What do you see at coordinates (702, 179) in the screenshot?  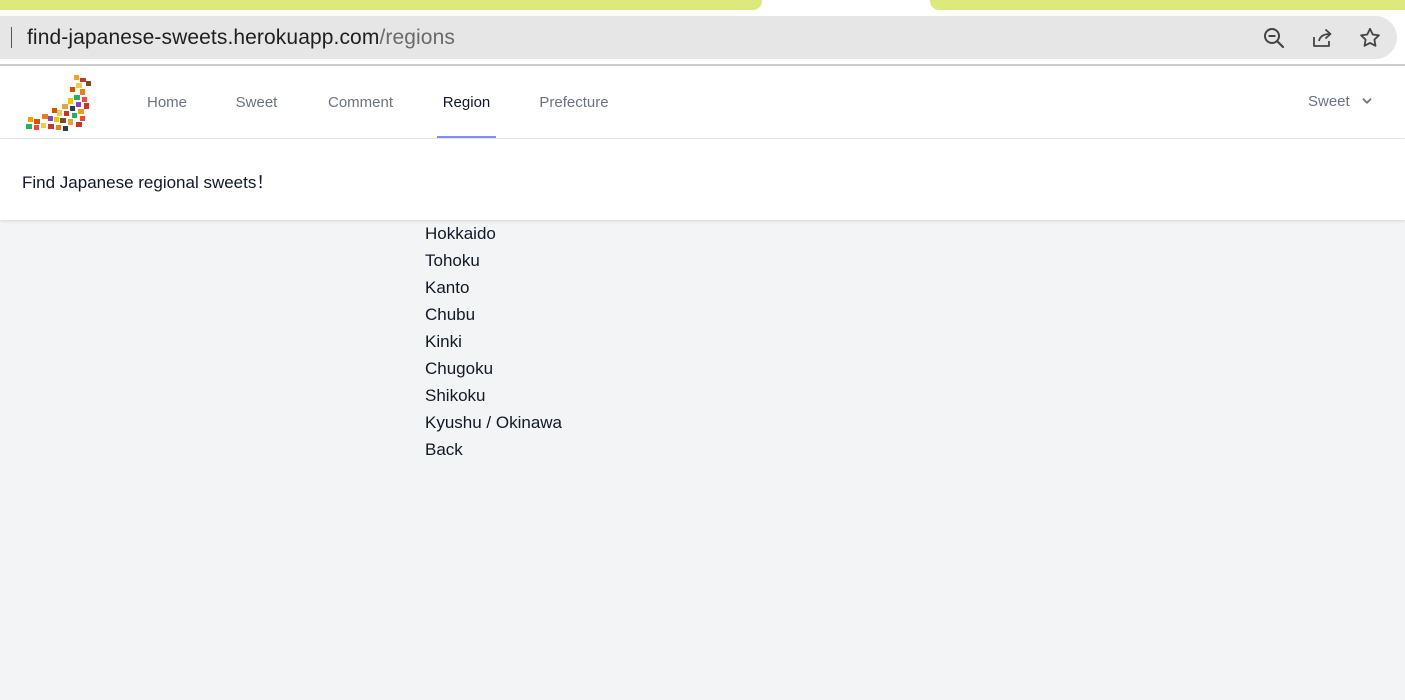 I see `page-header: Find Japanese regional sweets！` at bounding box center [702, 179].